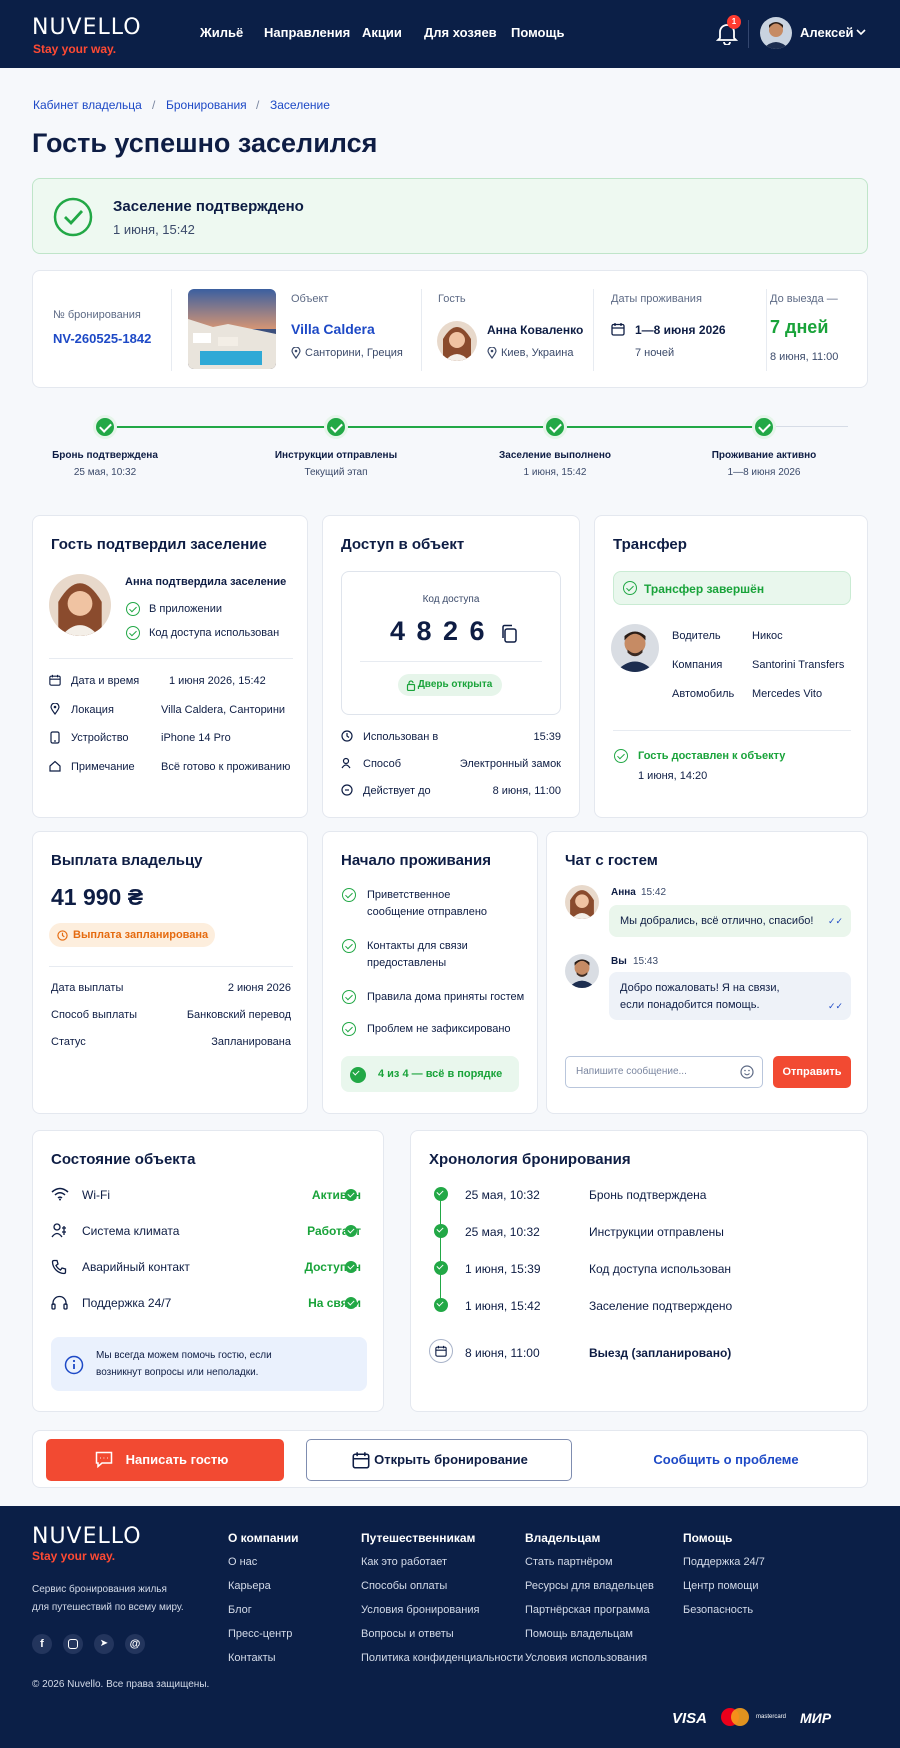 This screenshot has width=900, height=1748. Describe the element at coordinates (87, 28) in the screenshot. I see `logo: NUVELLO` at that location.